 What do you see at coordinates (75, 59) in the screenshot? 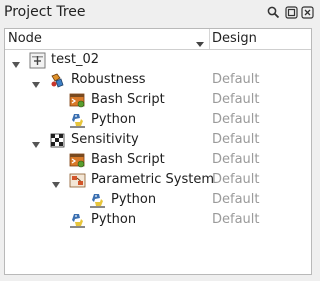
I see `tree-row-label: test_02` at bounding box center [75, 59].